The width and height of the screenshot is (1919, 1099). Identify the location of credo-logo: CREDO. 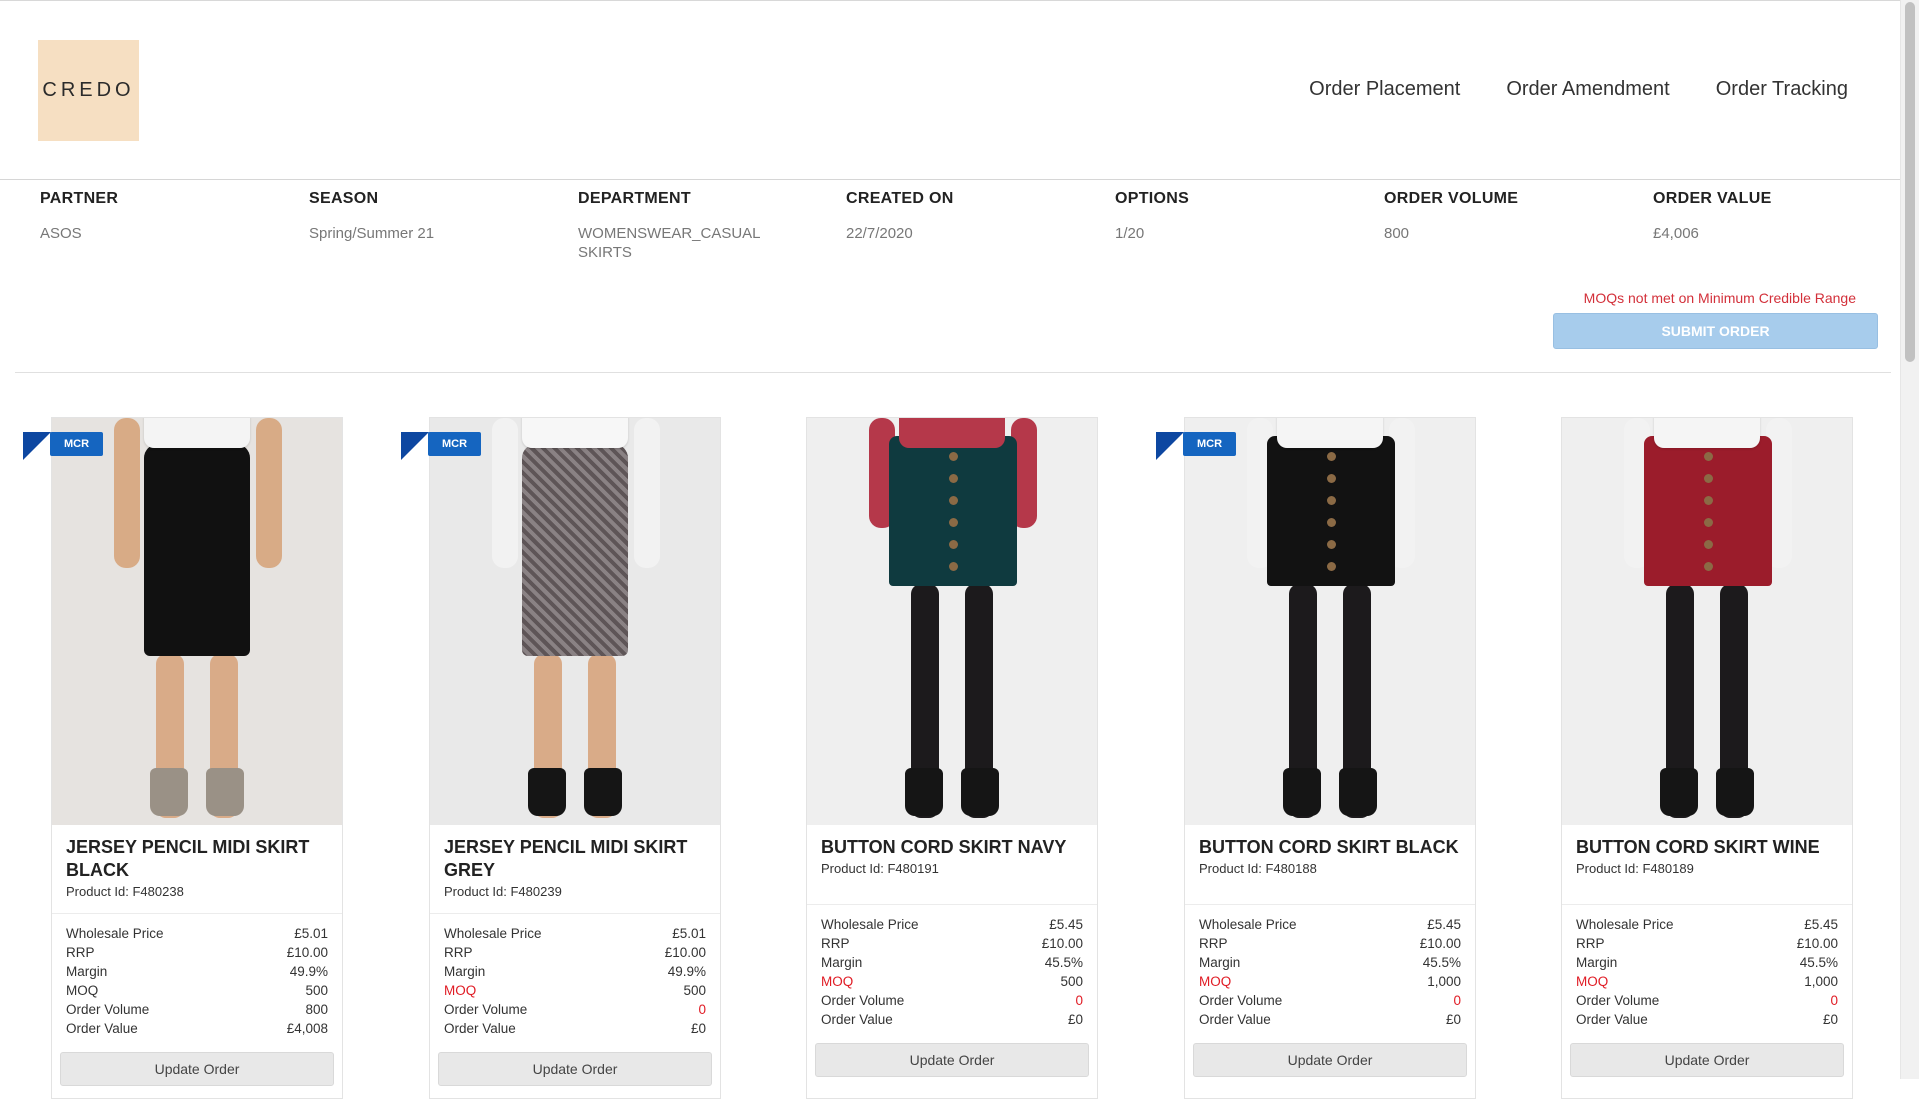
(88, 90).